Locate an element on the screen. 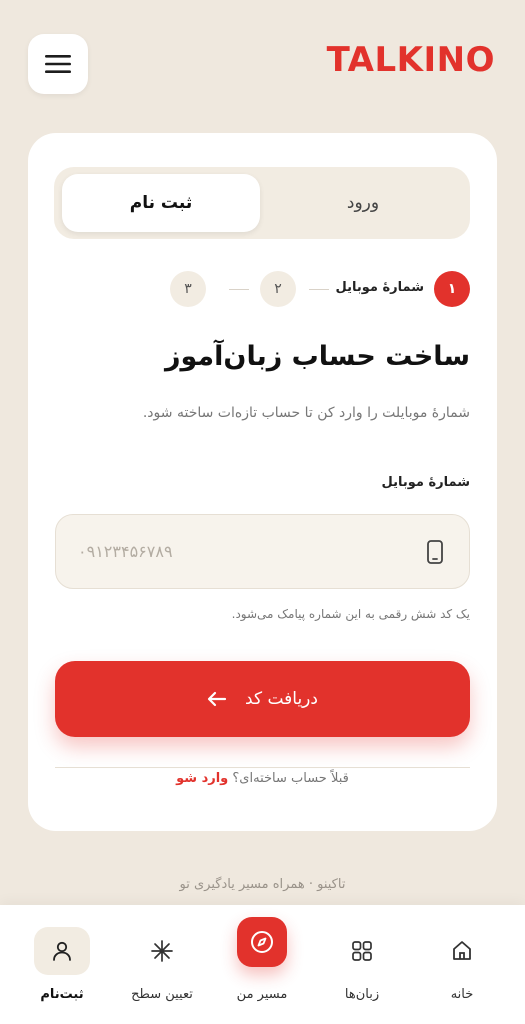  grid-icon is located at coordinates (362, 951).